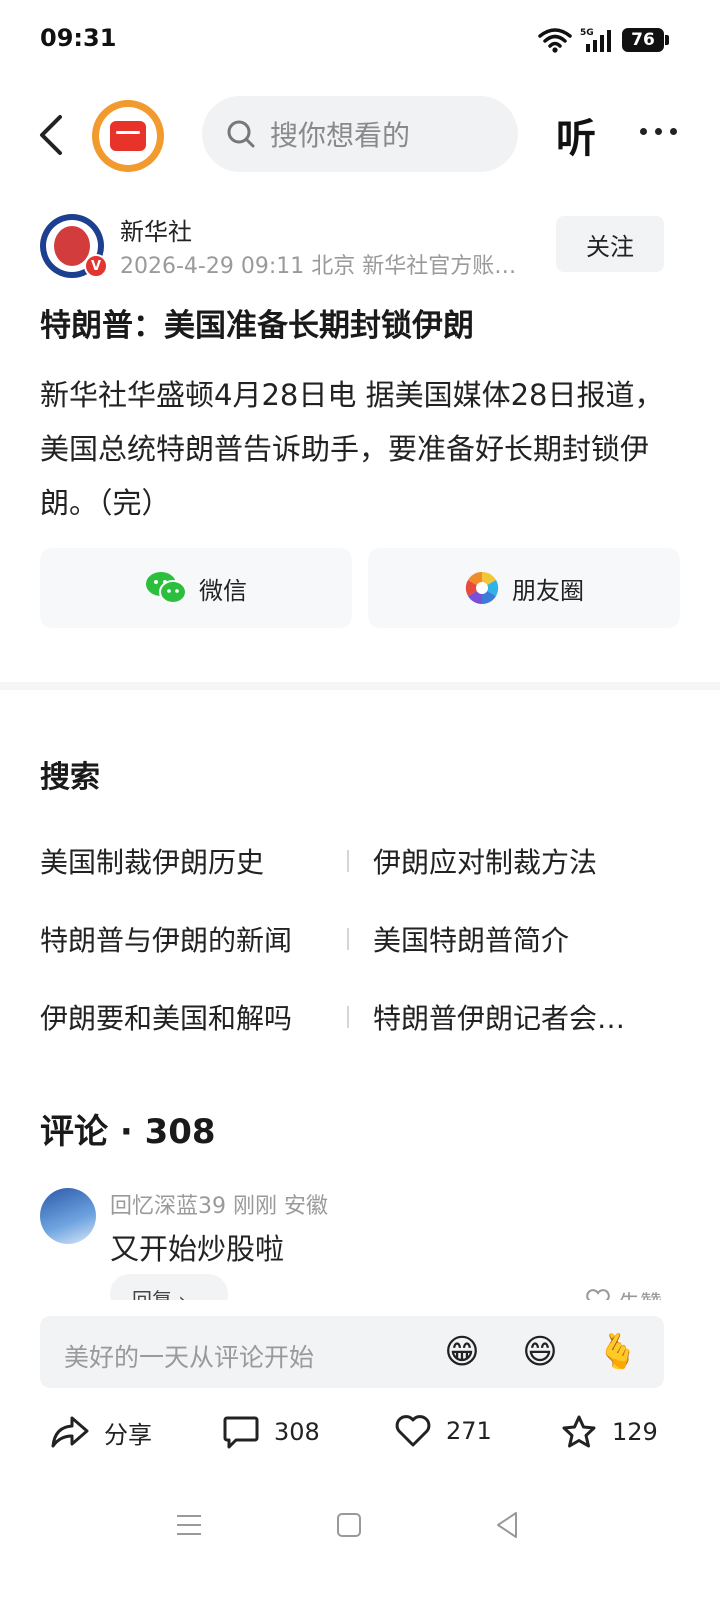 The width and height of the screenshot is (720, 1604). What do you see at coordinates (576, 135) in the screenshot?
I see `listen-button: 听` at bounding box center [576, 135].